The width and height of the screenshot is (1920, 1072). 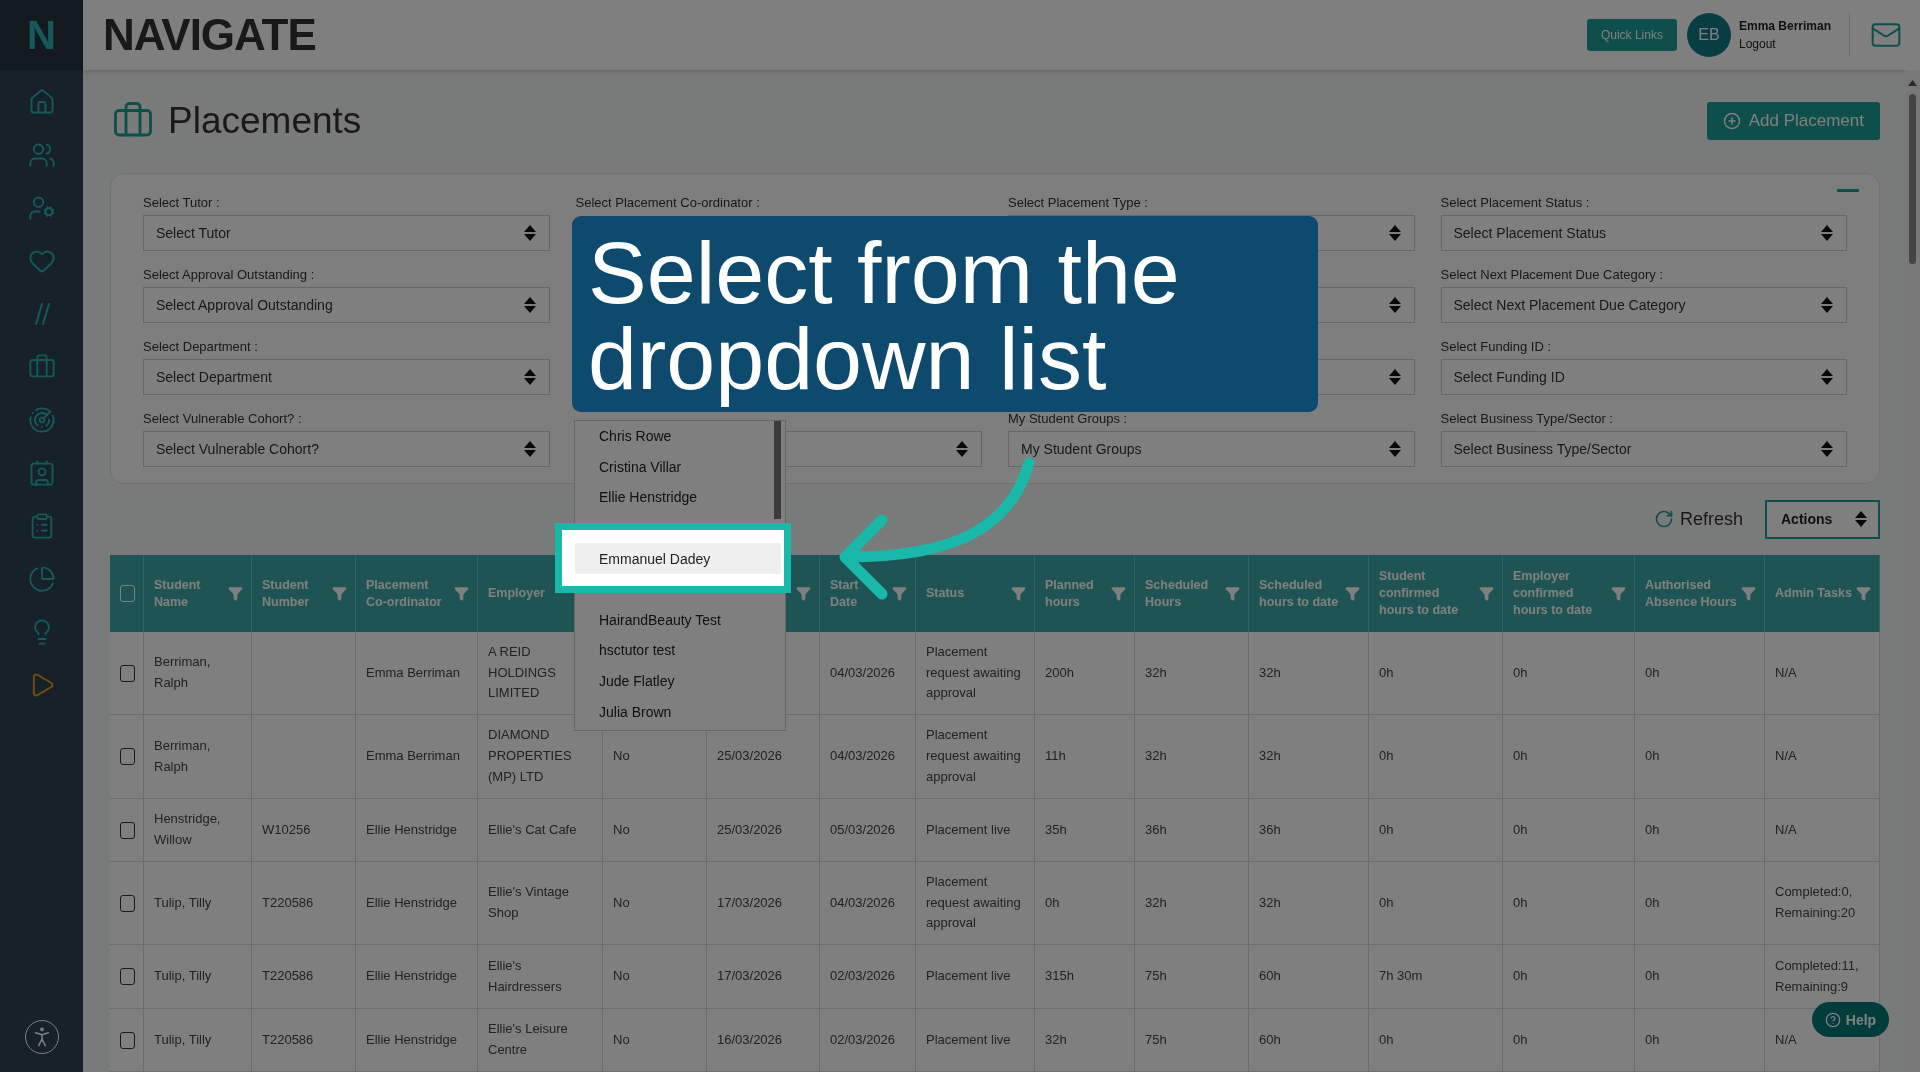 What do you see at coordinates (1708, 35) in the screenshot?
I see `avatar: EB` at bounding box center [1708, 35].